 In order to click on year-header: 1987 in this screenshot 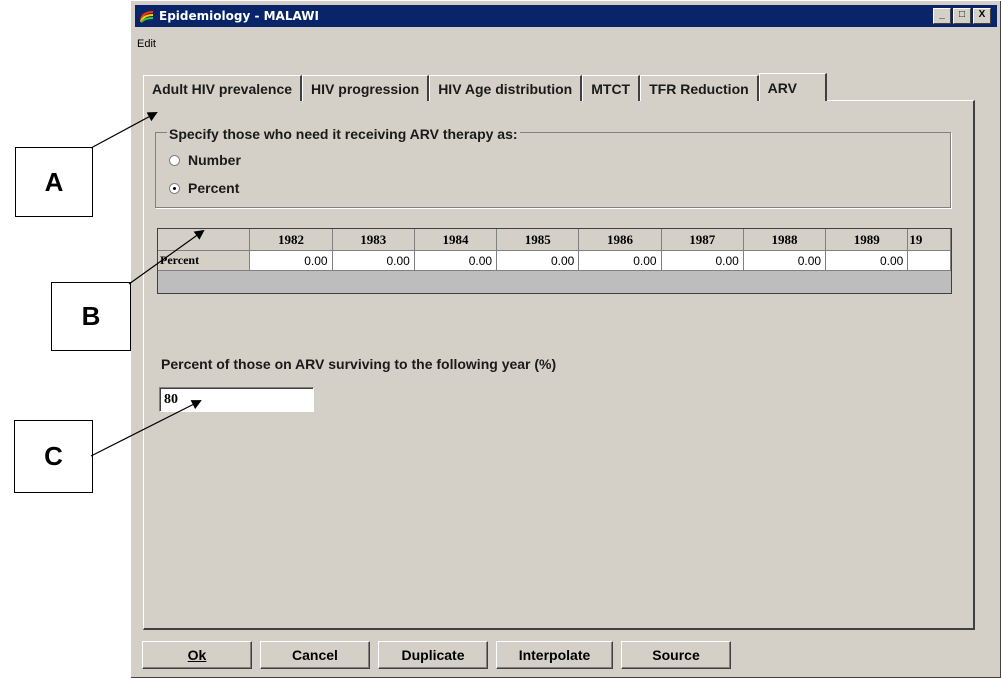, I will do `click(702, 240)`.